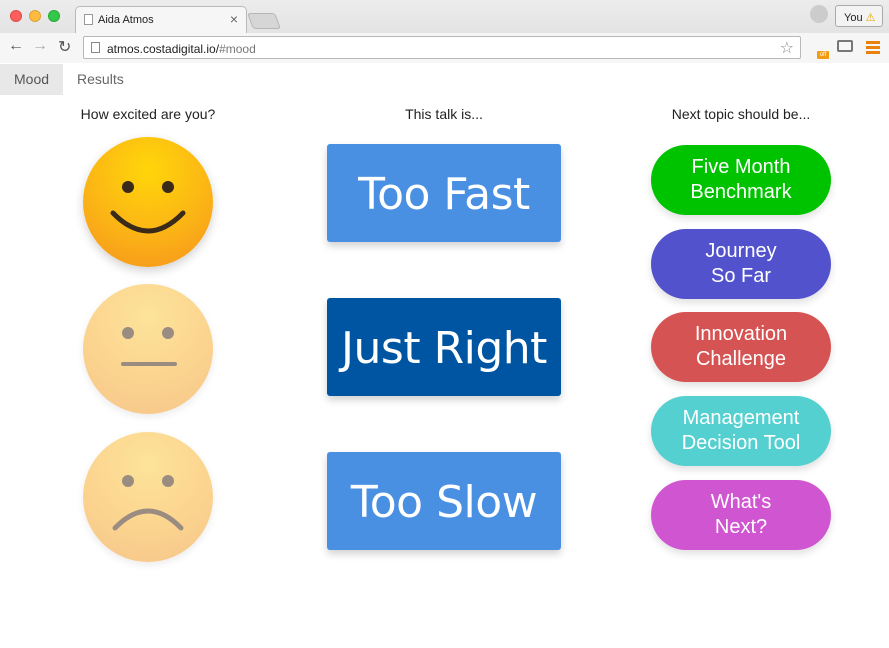 The image size is (889, 648). I want to click on url-text: atmos.costadigital.io/#mood, so click(181, 49).